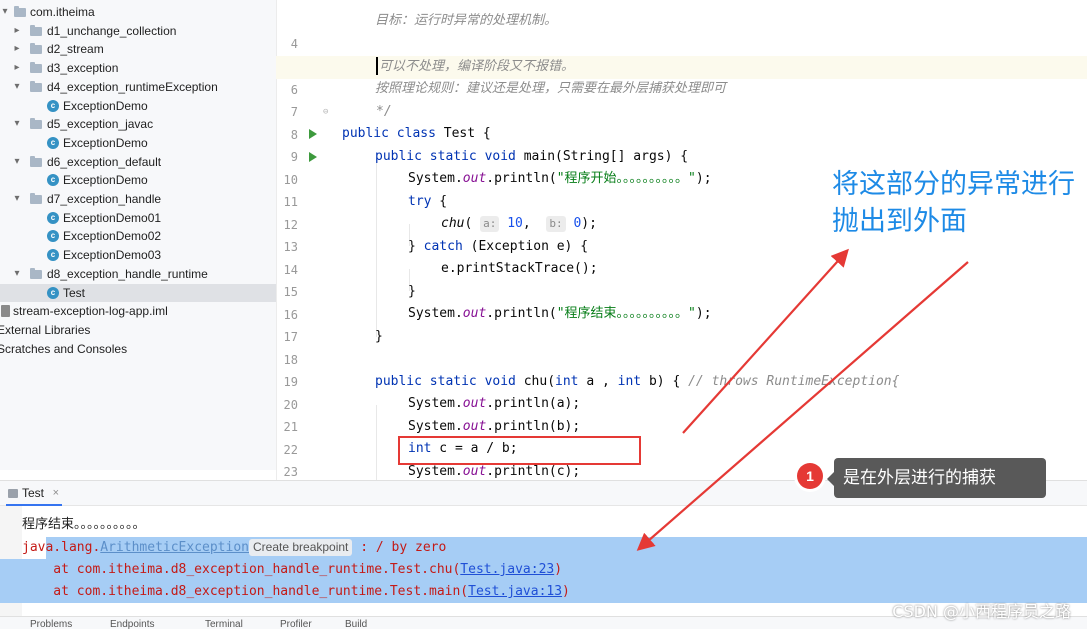 This screenshot has height=629, width=1087. What do you see at coordinates (427, 202) in the screenshot?
I see `try-statement: try {` at bounding box center [427, 202].